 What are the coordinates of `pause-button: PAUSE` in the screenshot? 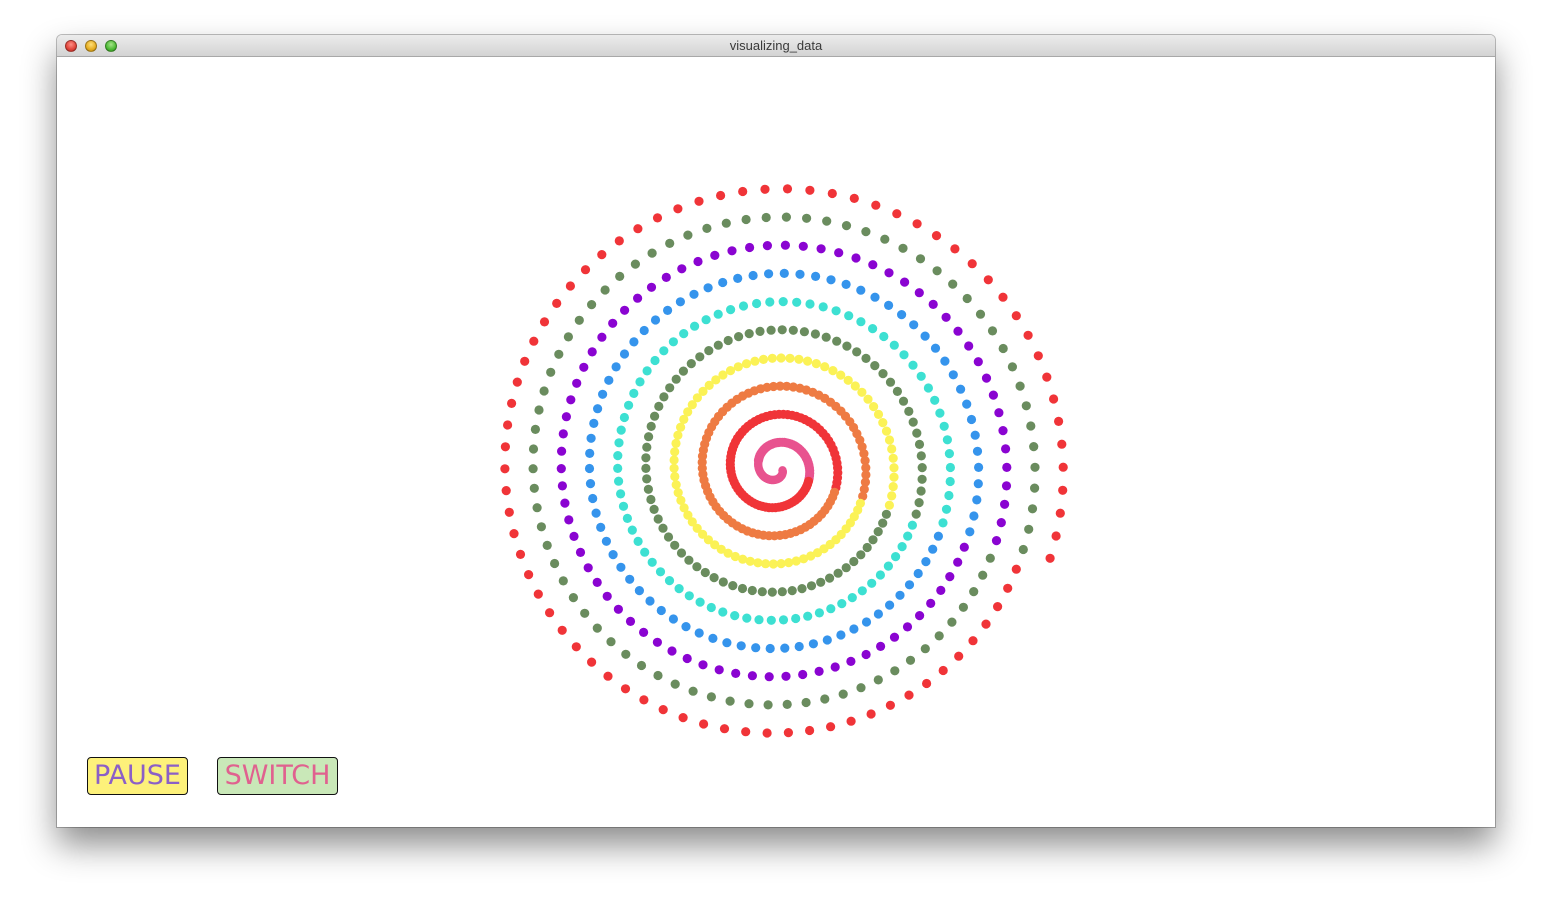 It's located at (137, 776).